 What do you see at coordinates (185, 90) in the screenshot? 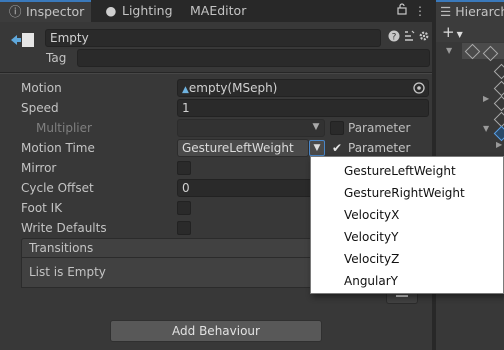
I see `animation-clip-icon: ▲` at bounding box center [185, 90].